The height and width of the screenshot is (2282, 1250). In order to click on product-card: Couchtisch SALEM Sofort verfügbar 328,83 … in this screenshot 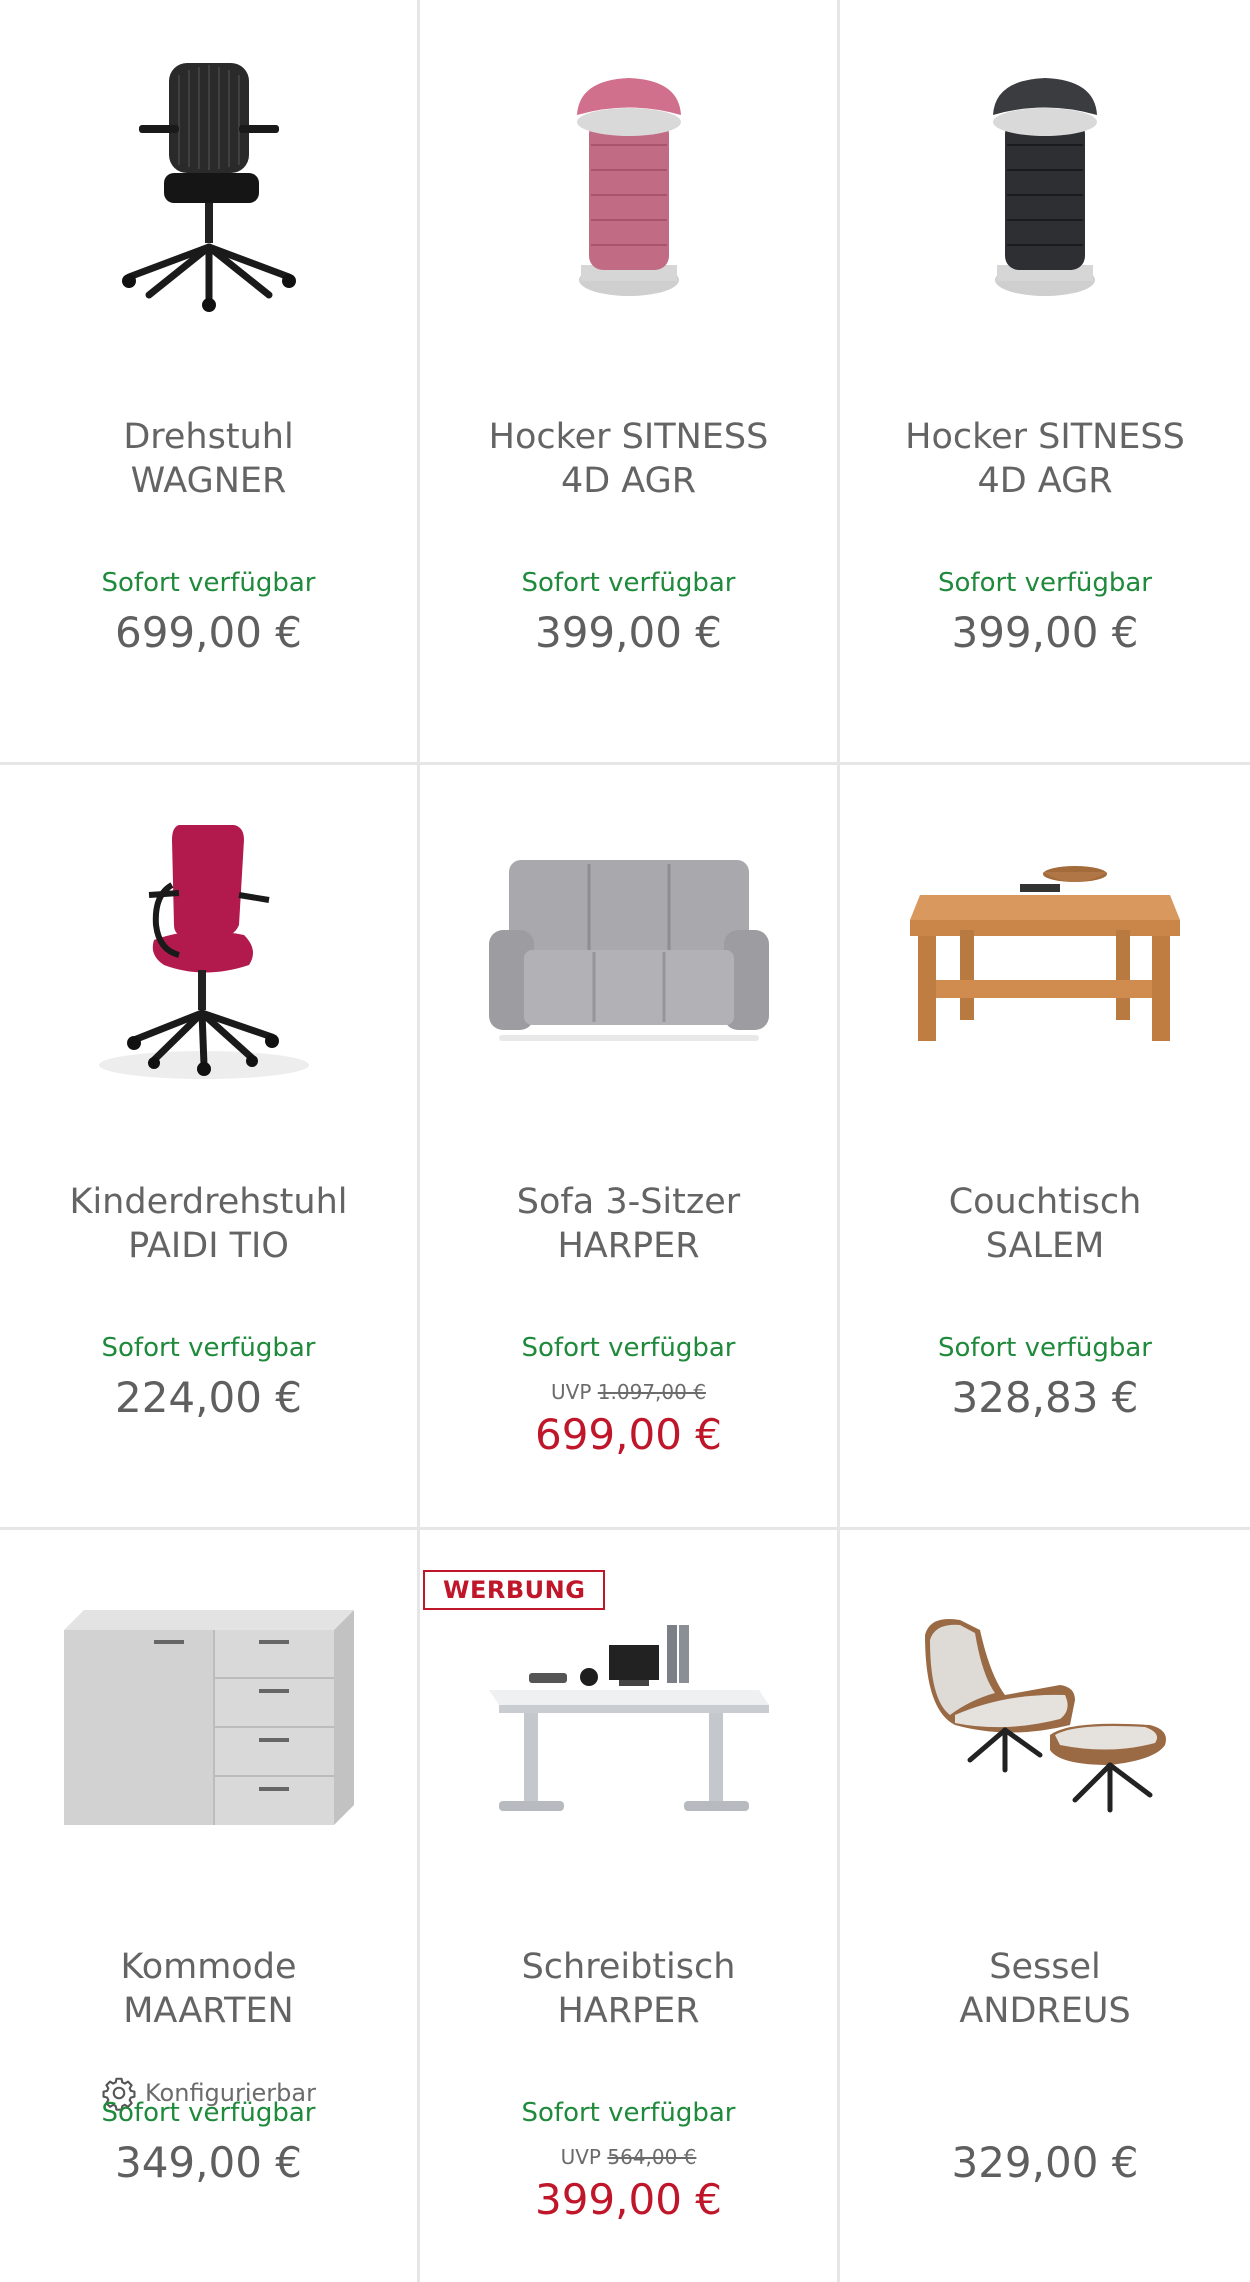, I will do `click(1045, 1146)`.